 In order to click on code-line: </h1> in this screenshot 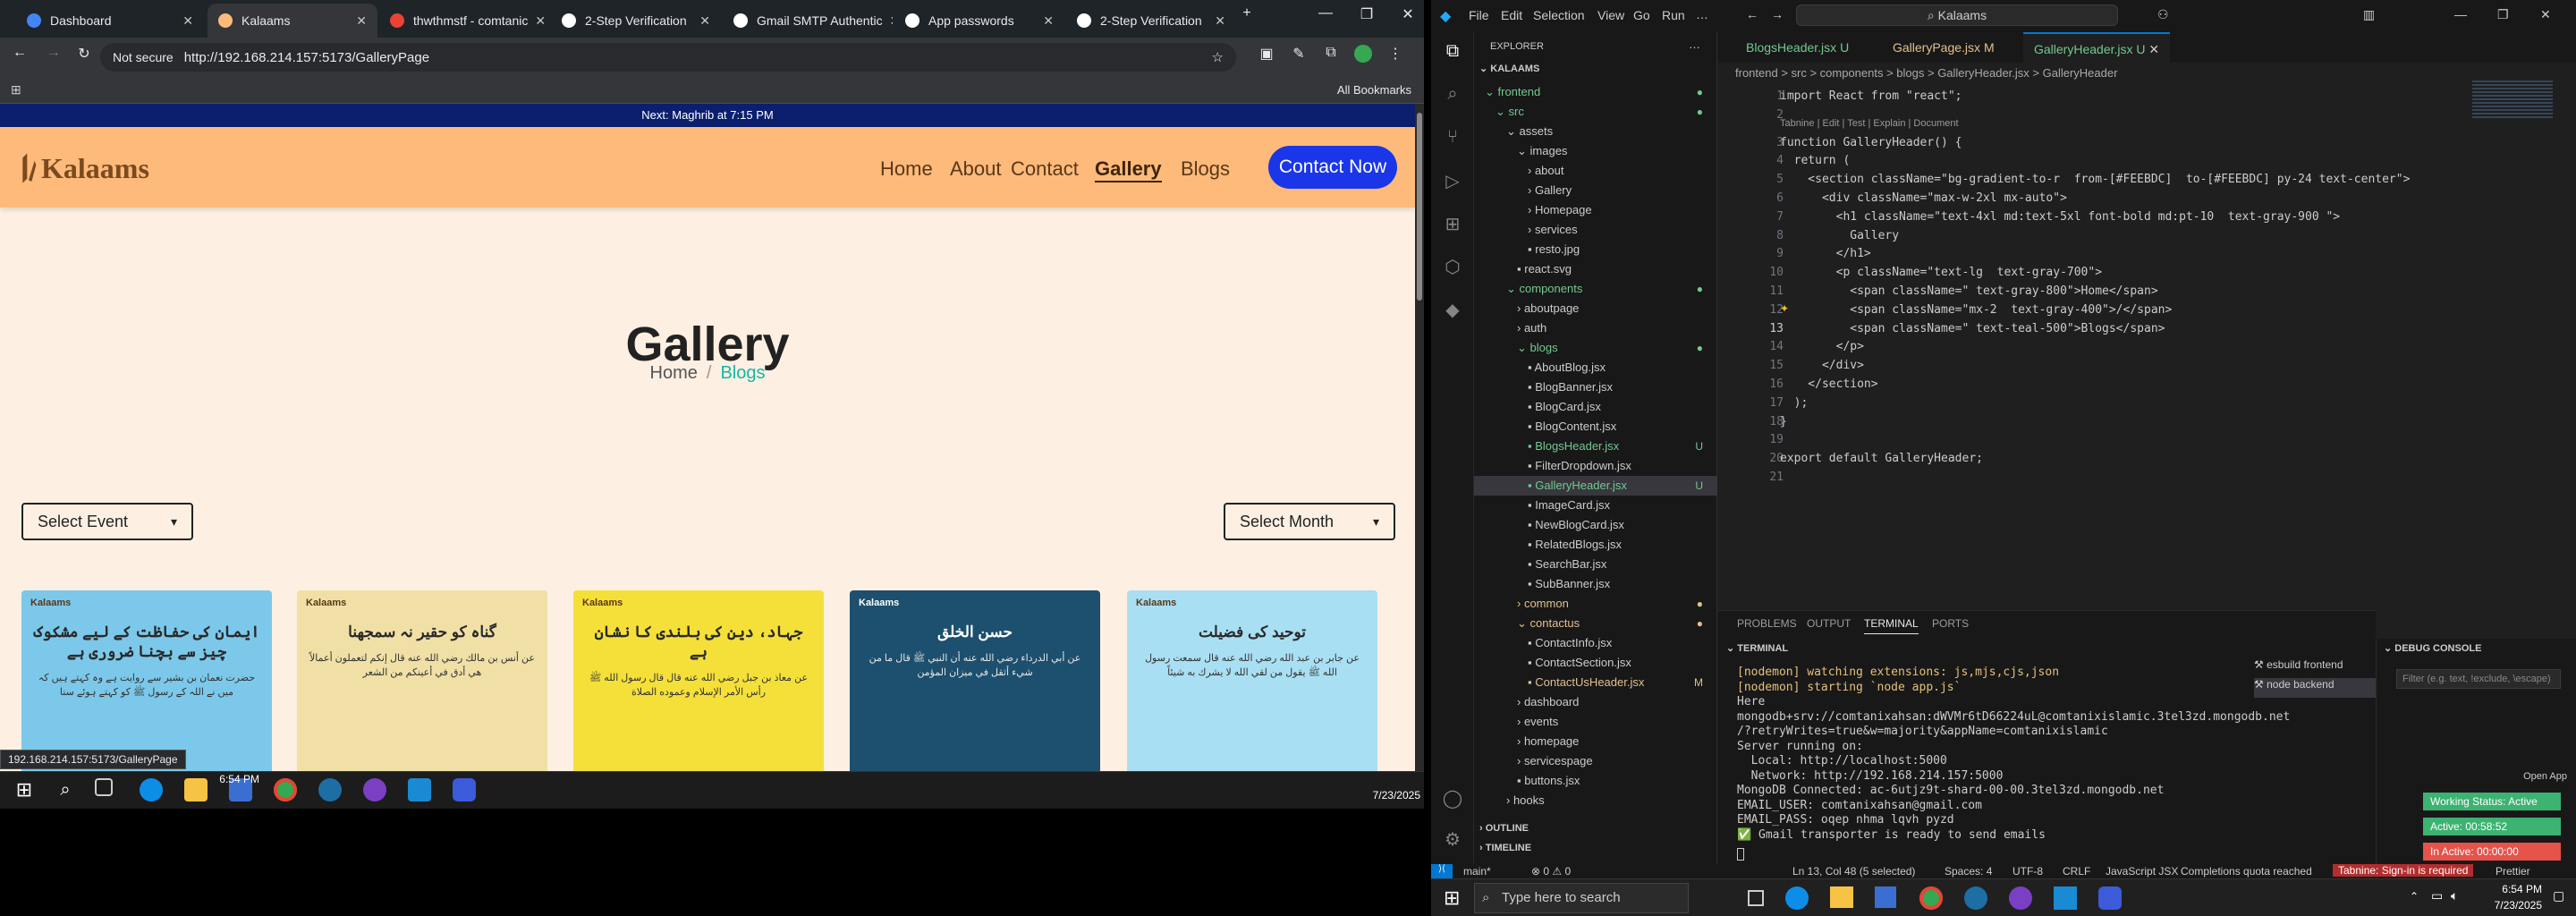, I will do `click(1825, 253)`.